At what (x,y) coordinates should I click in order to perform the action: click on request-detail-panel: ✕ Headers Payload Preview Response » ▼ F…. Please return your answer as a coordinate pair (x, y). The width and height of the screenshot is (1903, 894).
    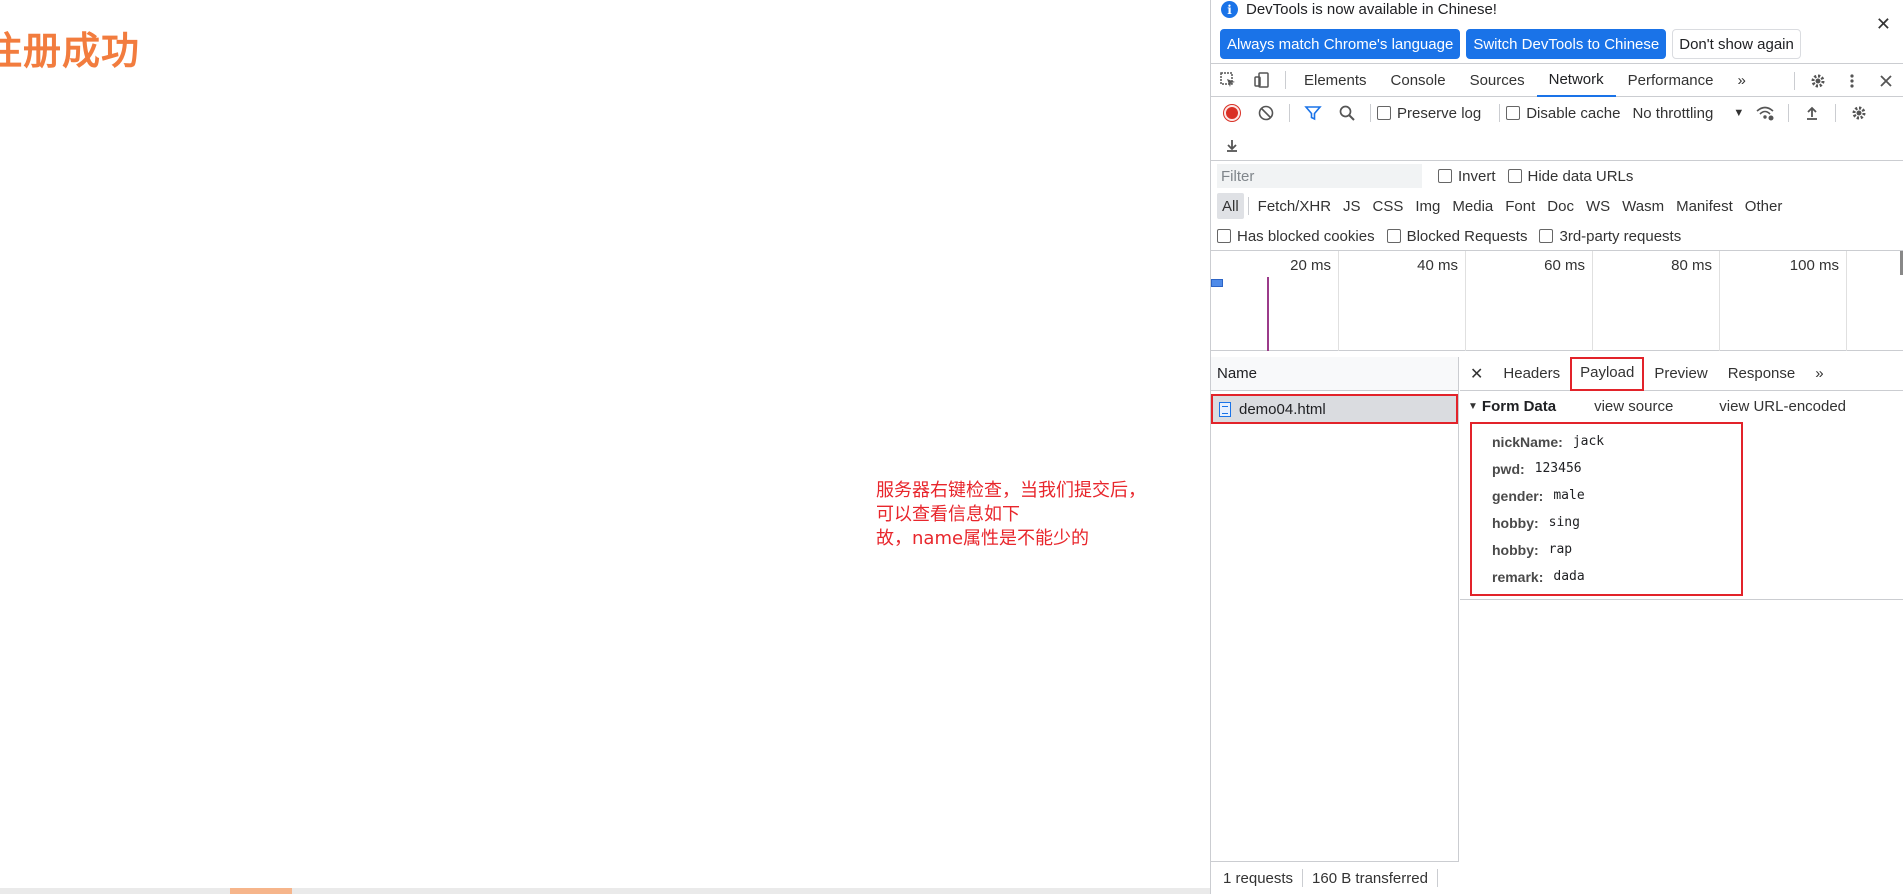
    Looking at the image, I should click on (1681, 625).